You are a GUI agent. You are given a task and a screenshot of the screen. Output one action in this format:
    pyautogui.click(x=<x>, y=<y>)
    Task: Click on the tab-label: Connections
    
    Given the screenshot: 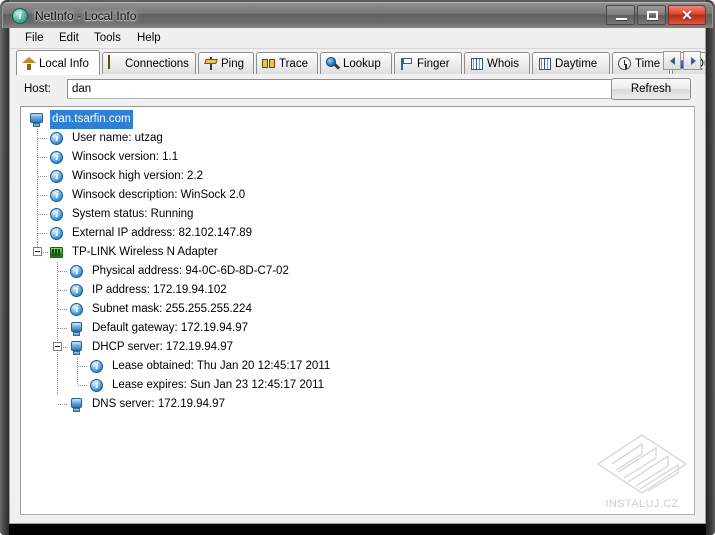 What is the action you would take?
    pyautogui.click(x=157, y=64)
    